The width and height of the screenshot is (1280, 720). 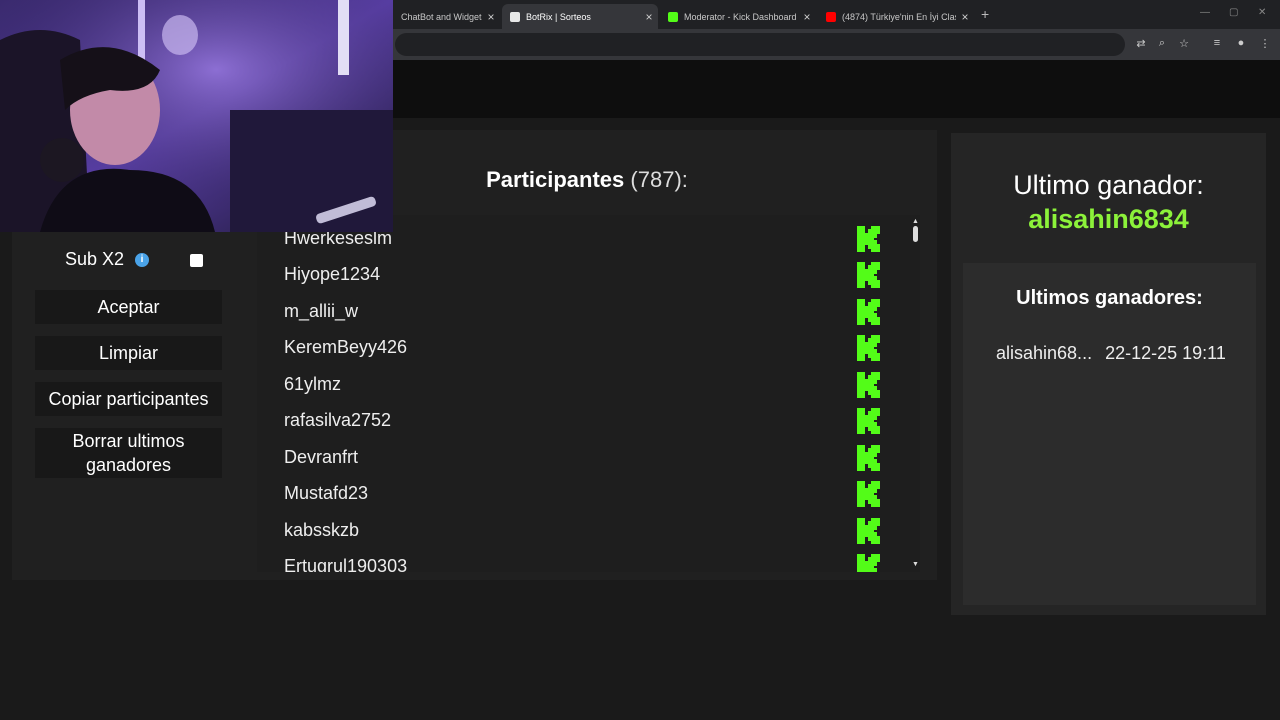 What do you see at coordinates (321, 457) in the screenshot?
I see `participant-name: Devranfrt` at bounding box center [321, 457].